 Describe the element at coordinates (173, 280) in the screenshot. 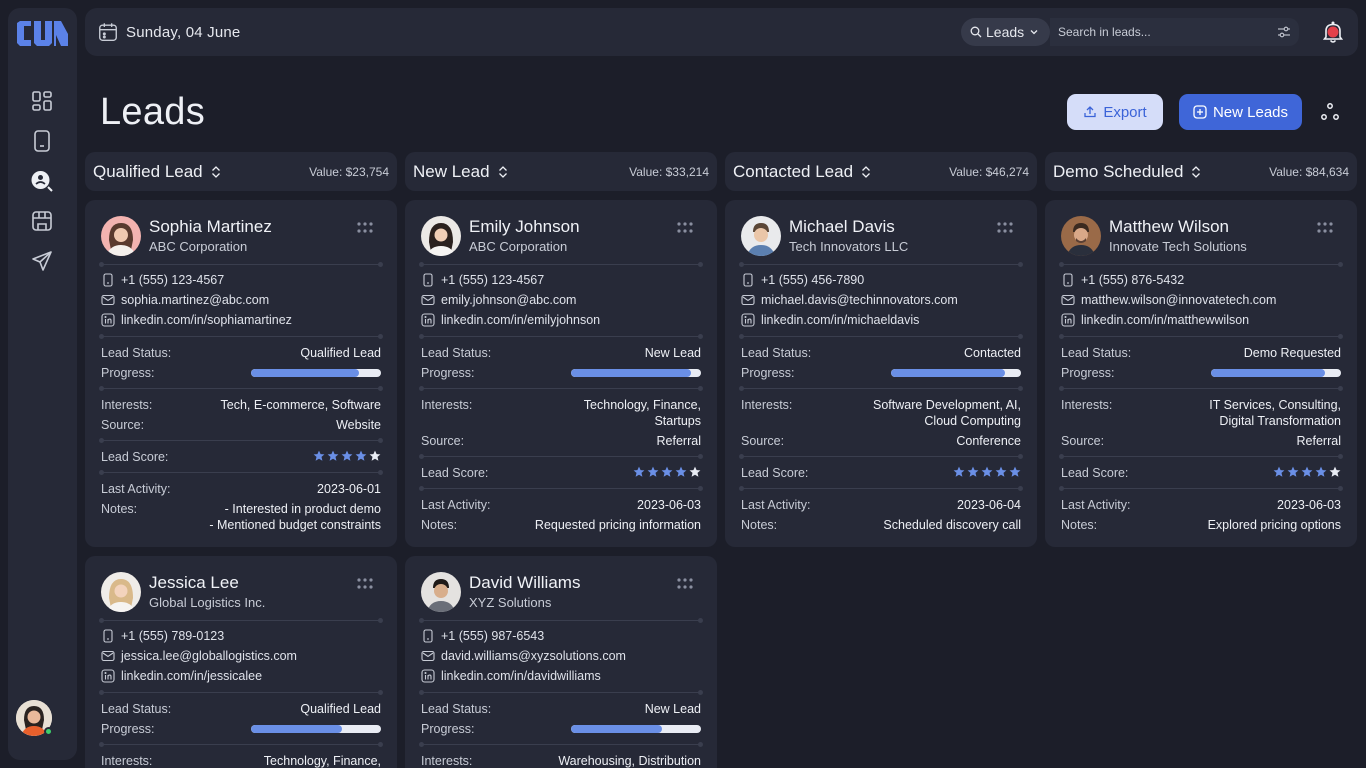

I see `phone-text: +1 (555) 123-4567` at that location.